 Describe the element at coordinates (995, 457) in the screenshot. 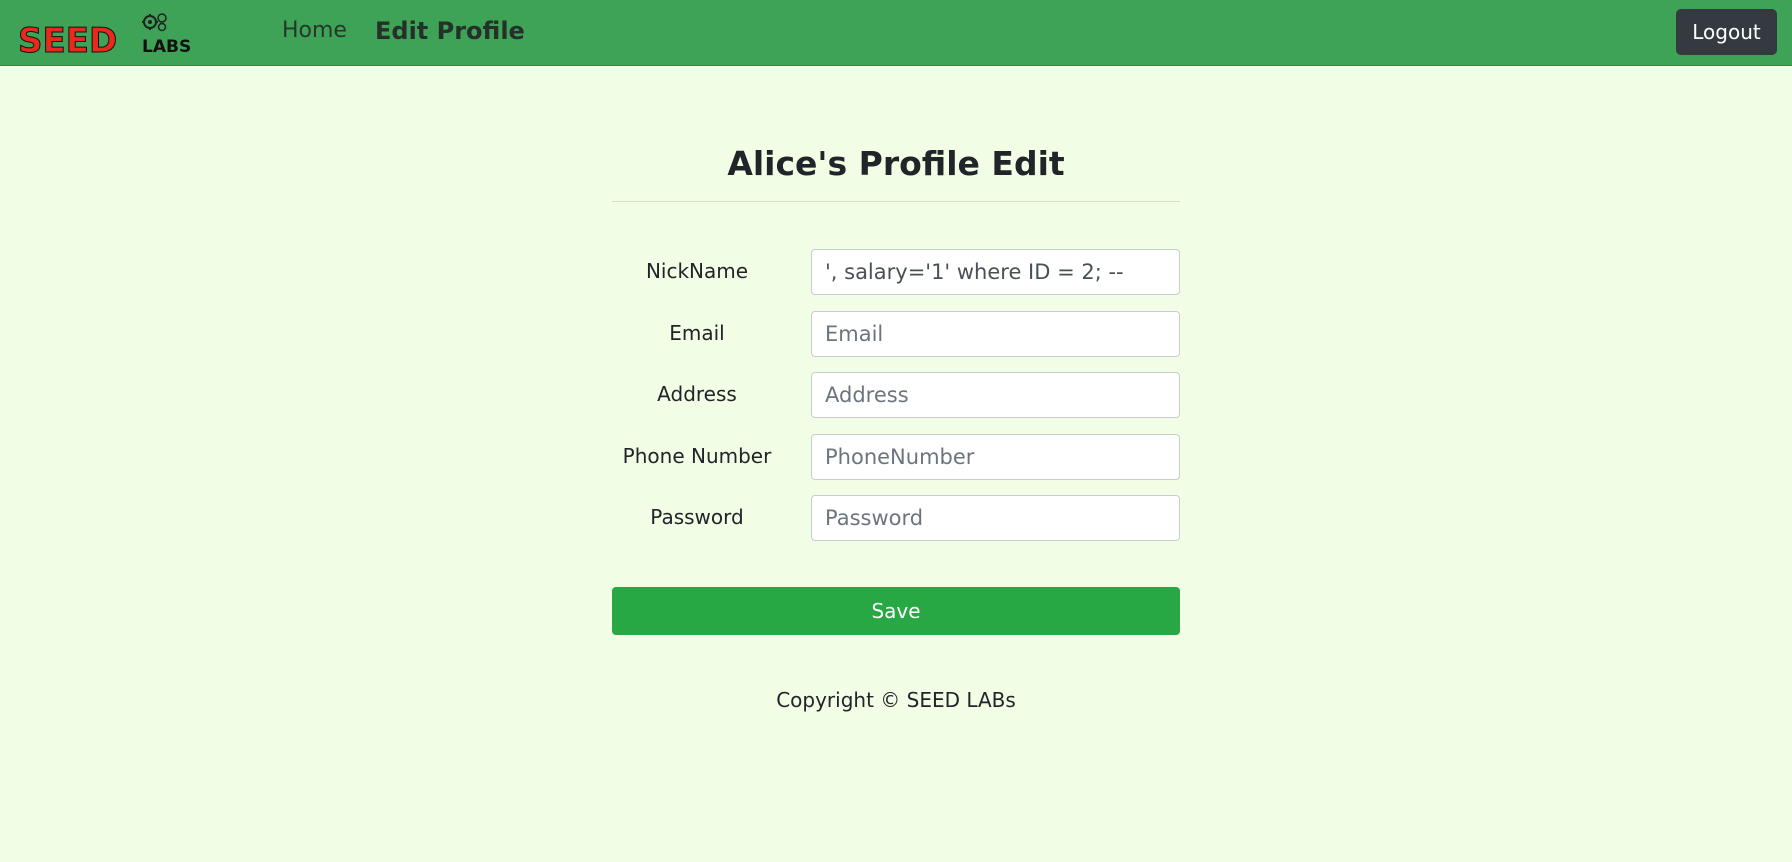

I see `phone-number-field` at that location.